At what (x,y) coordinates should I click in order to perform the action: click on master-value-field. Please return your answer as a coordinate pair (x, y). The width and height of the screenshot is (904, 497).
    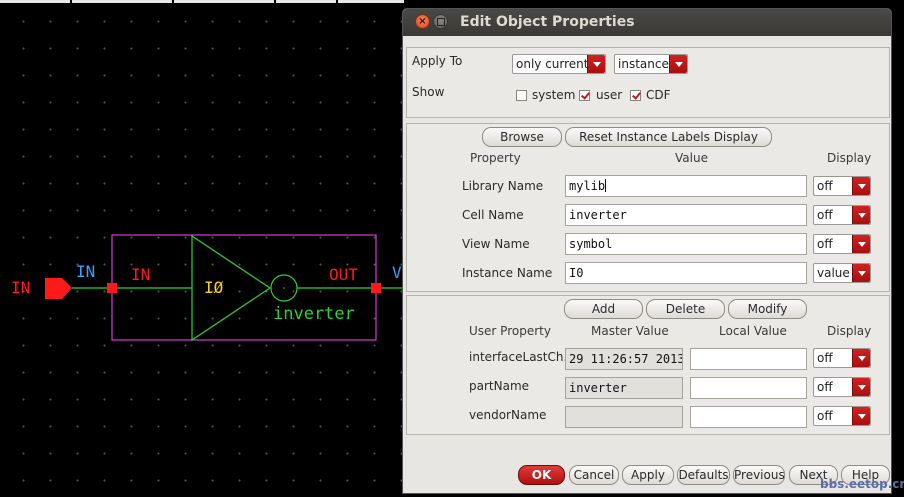
    Looking at the image, I should click on (624, 417).